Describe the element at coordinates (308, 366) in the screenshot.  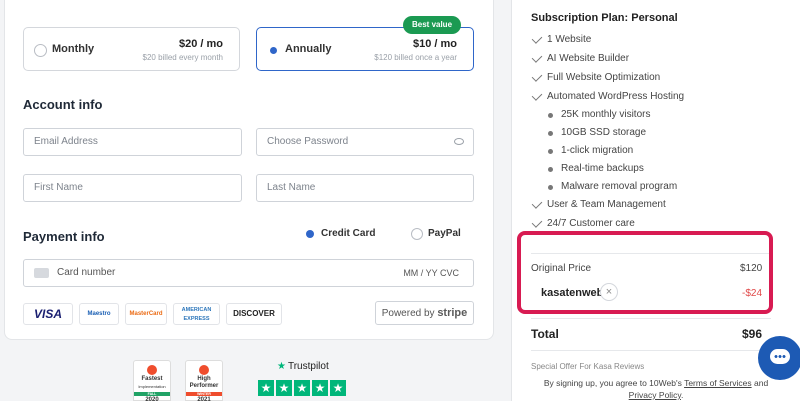
I see `trustpilot-text: Trustpilot` at that location.